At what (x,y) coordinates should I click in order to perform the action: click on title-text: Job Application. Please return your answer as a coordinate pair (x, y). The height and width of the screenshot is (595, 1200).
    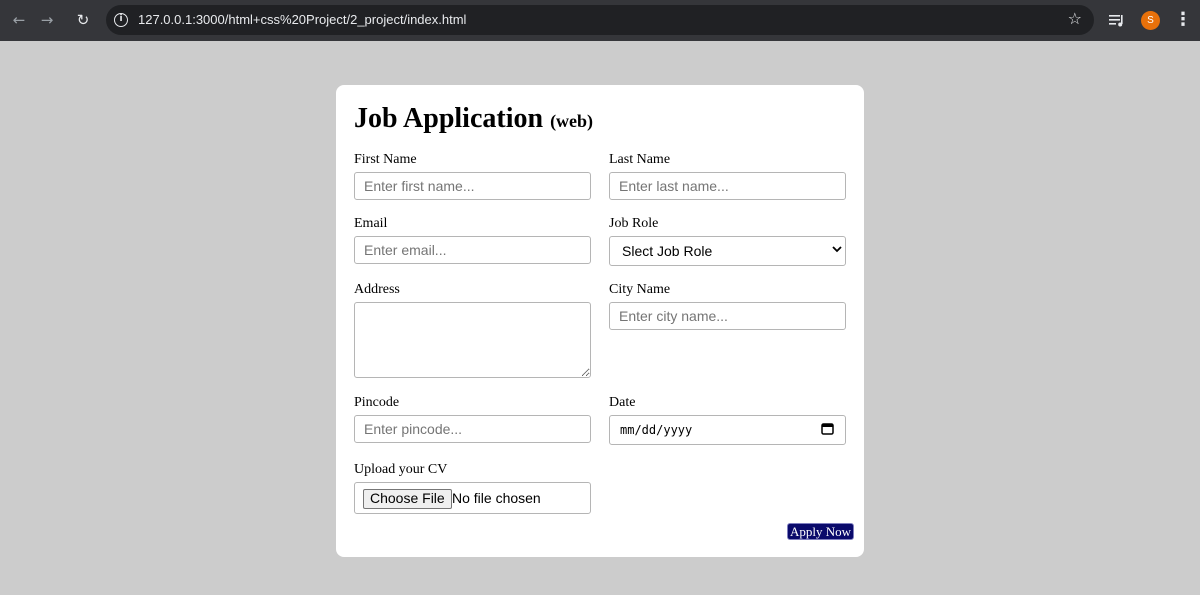
    Looking at the image, I should click on (449, 118).